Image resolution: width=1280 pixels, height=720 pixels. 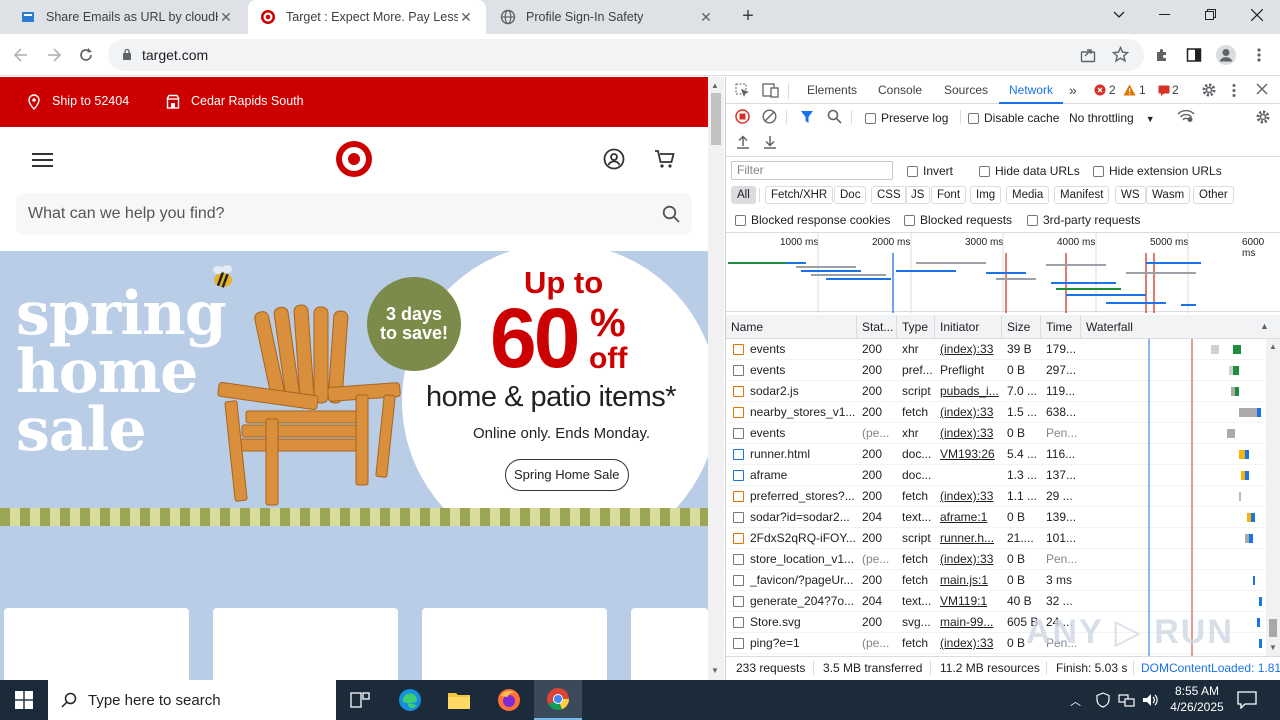 I want to click on tab-search-chevron-icon, so click(x=1119, y=15).